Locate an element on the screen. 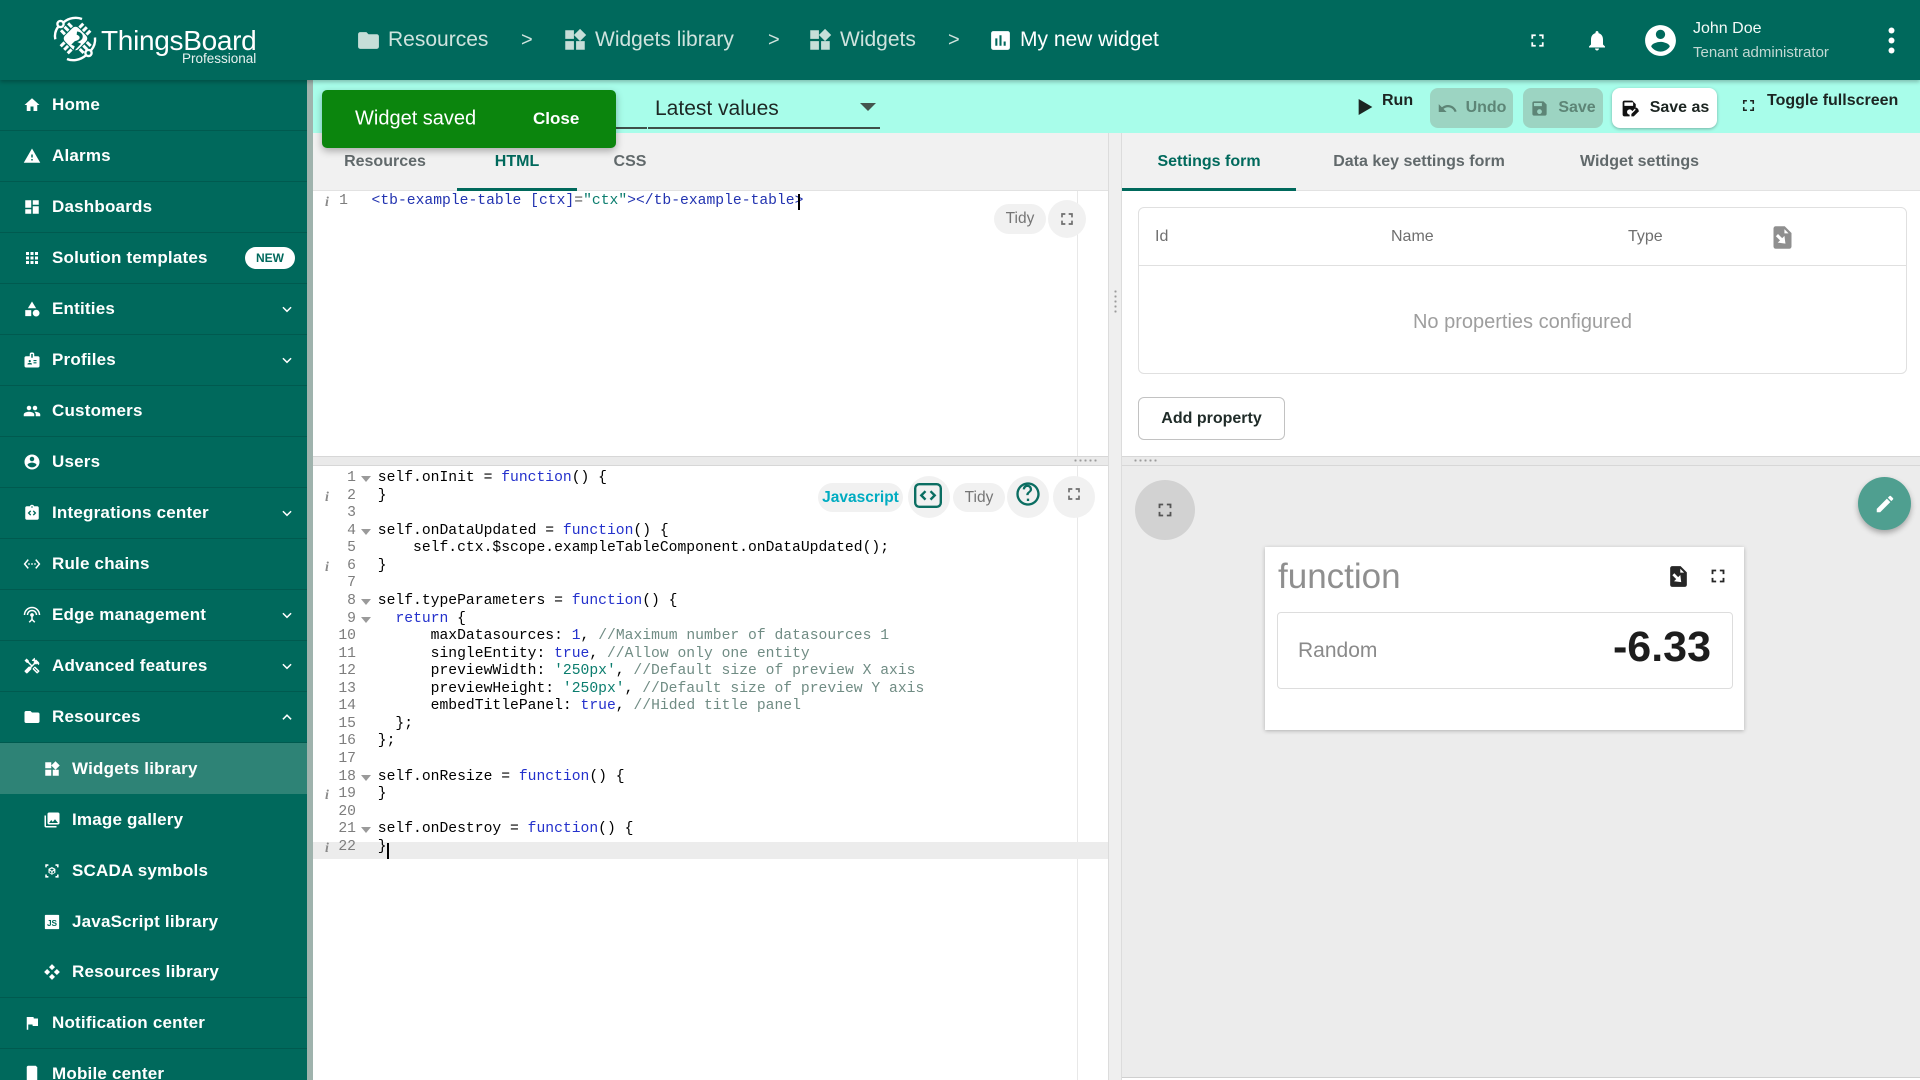 The image size is (1920, 1080). svg-text: JS is located at coordinates (52, 922).